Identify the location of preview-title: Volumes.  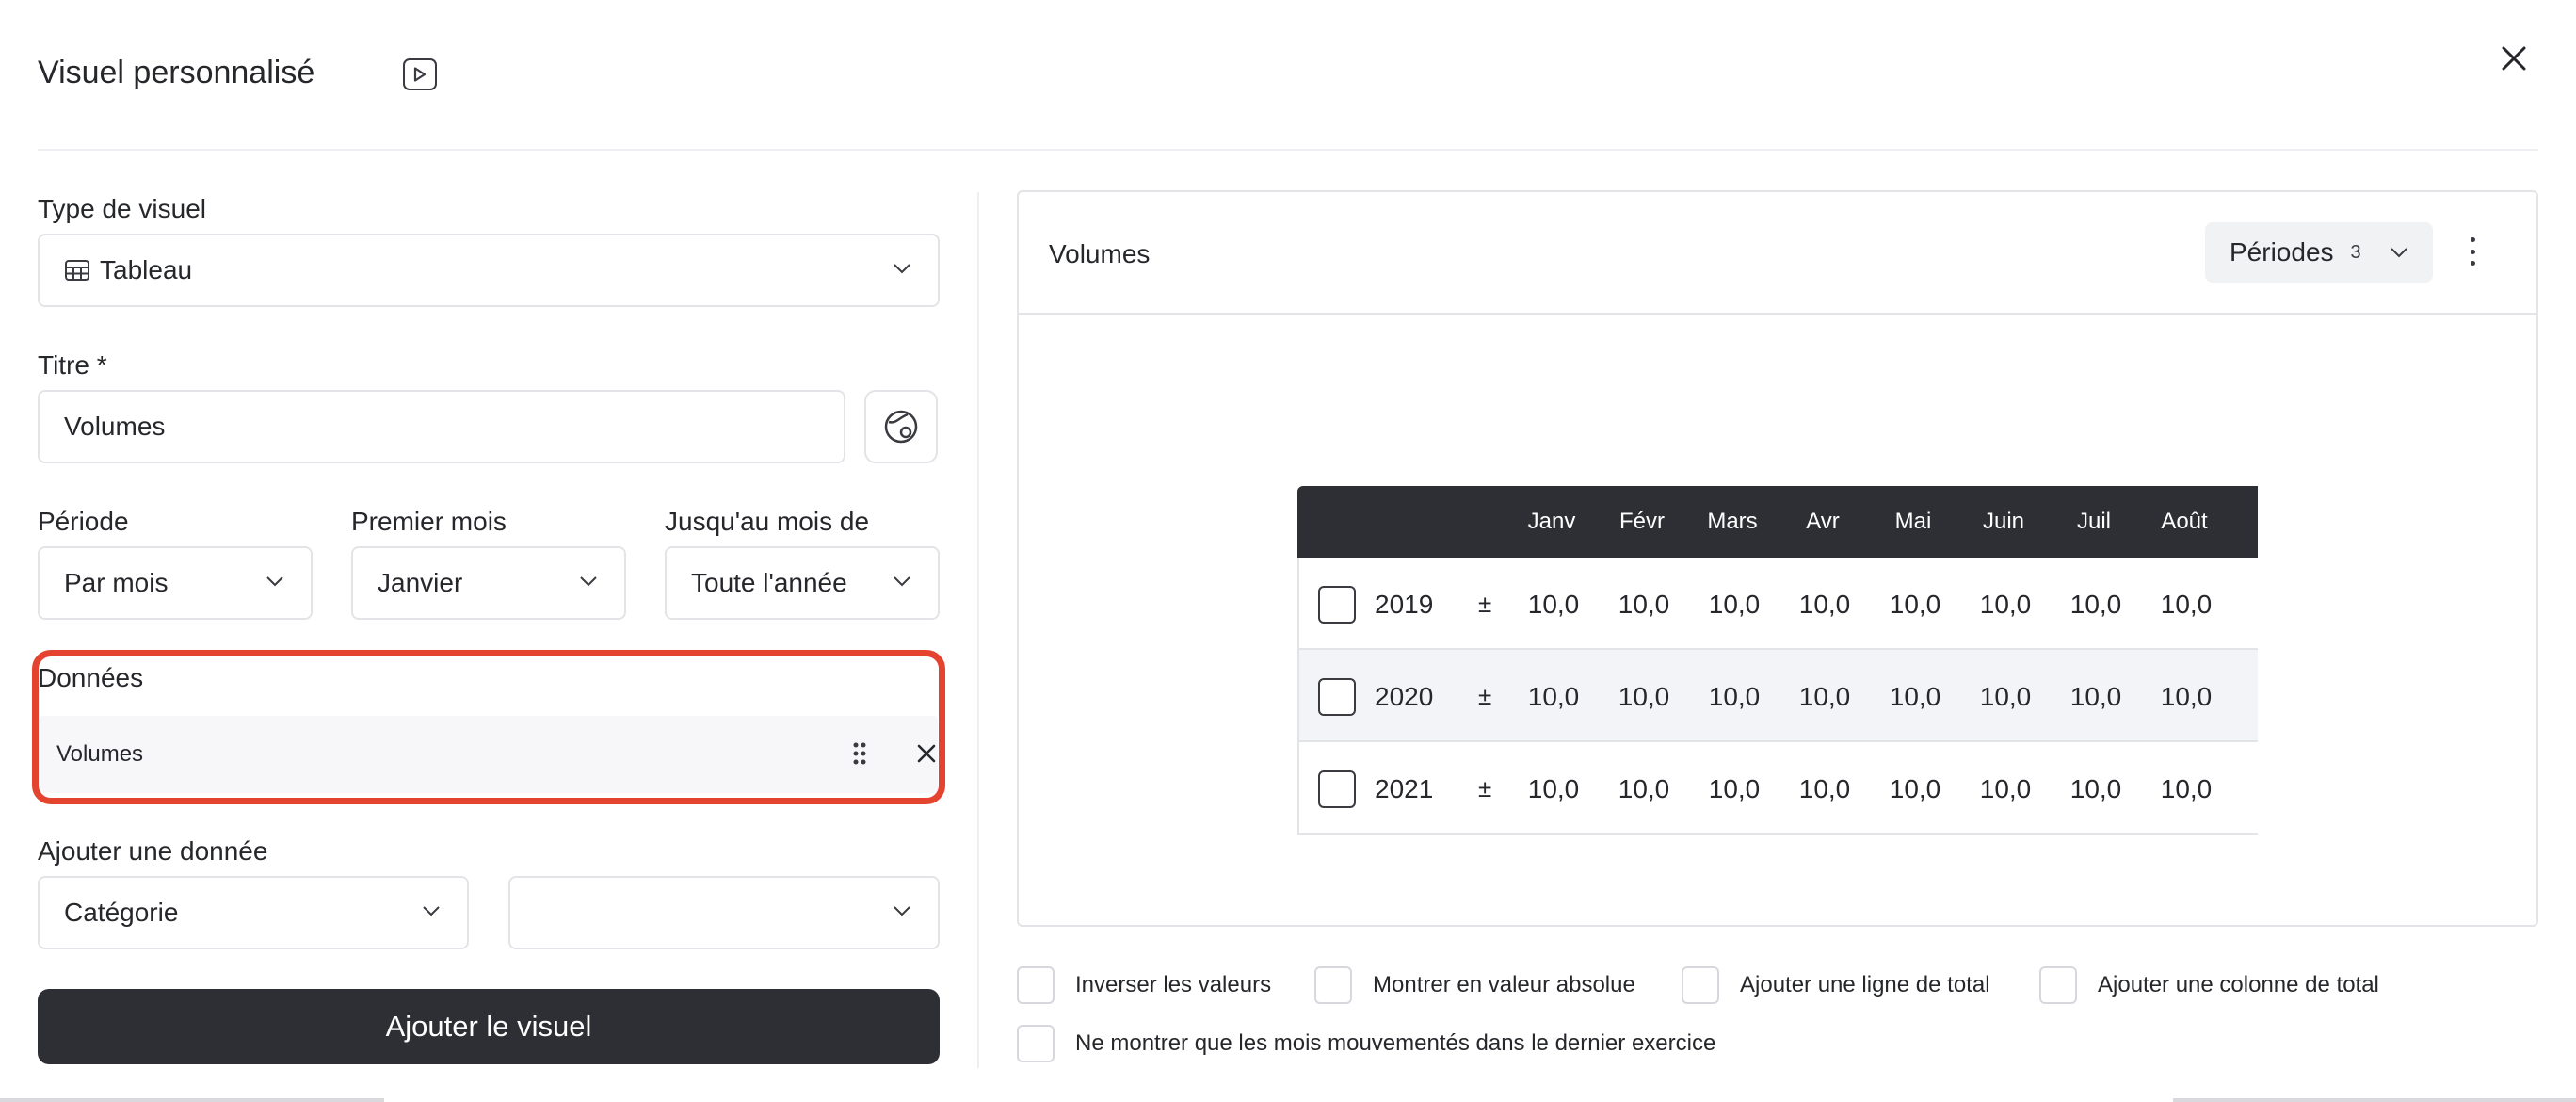
(1100, 253).